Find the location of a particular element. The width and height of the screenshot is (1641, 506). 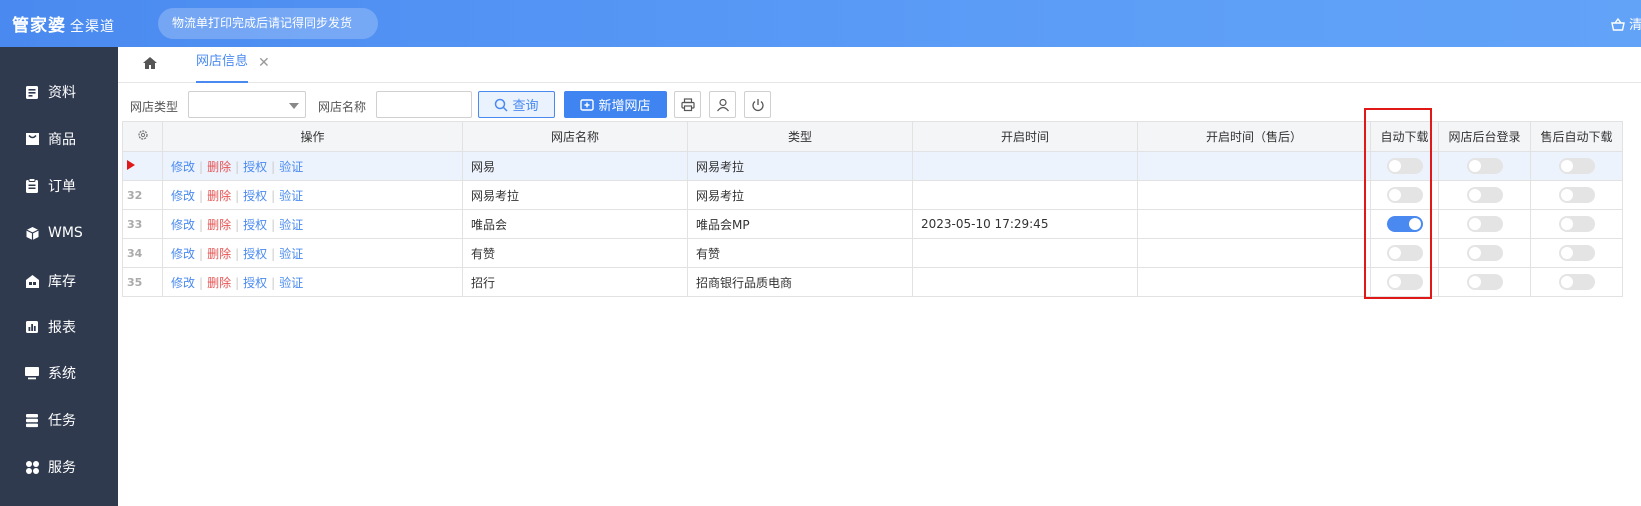

tab-bar: 网店信息 ✕ is located at coordinates (879, 65).